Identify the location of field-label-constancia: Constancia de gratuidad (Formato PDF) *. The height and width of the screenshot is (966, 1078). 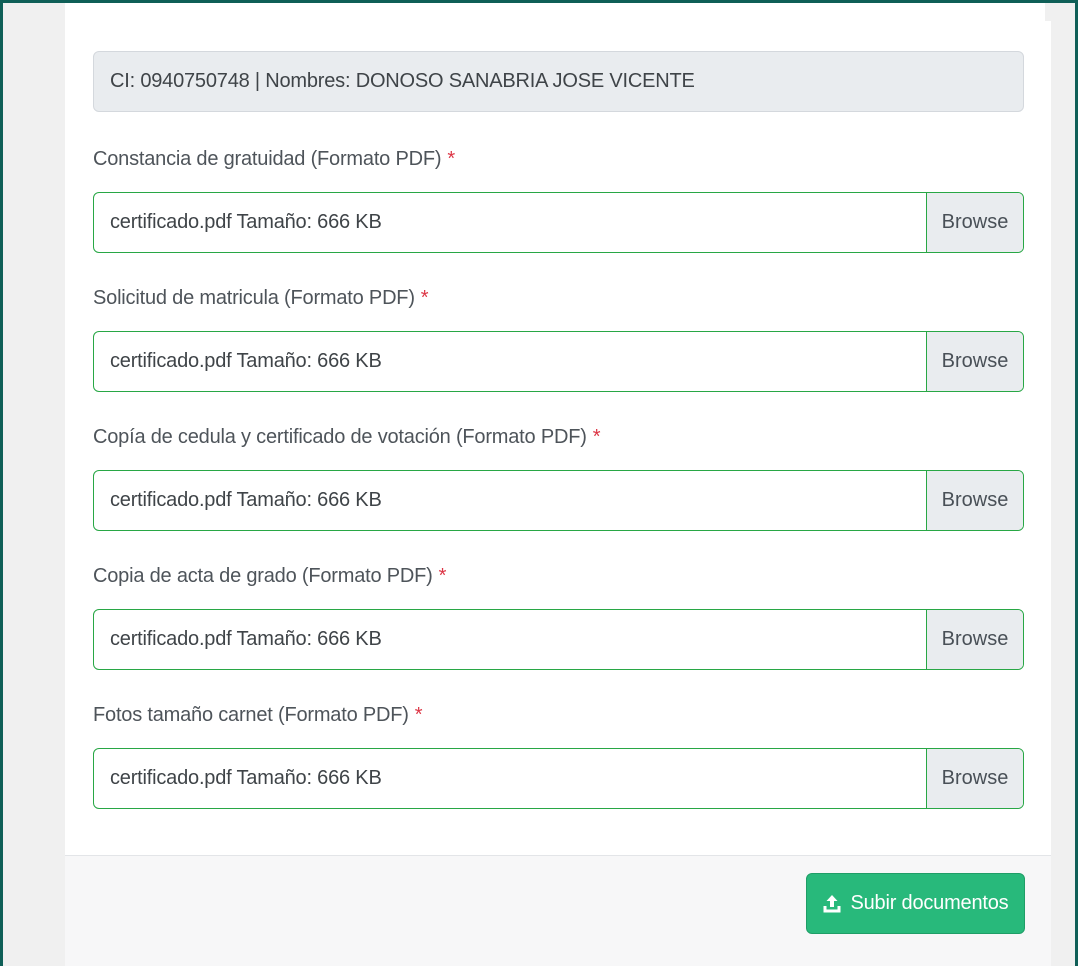
(558, 159).